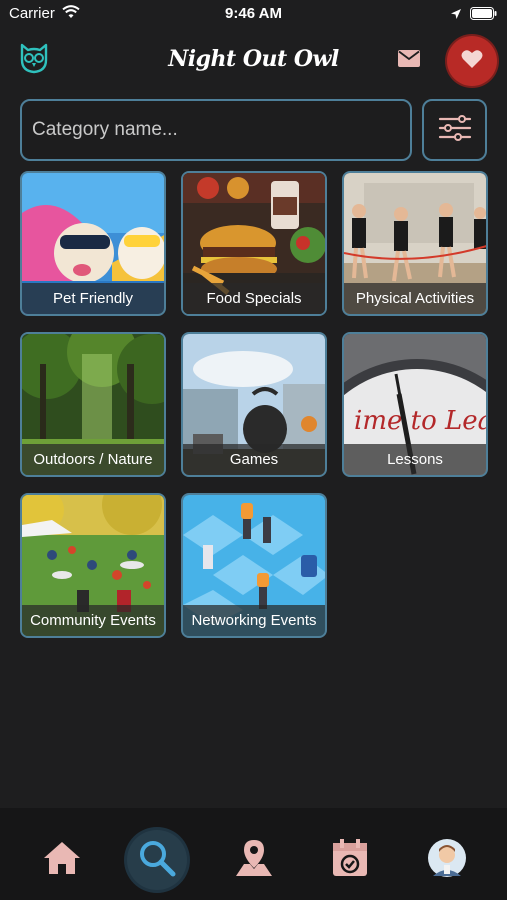 The width and height of the screenshot is (507, 900). Describe the element at coordinates (483, 15) in the screenshot. I see `battery-icon` at that location.